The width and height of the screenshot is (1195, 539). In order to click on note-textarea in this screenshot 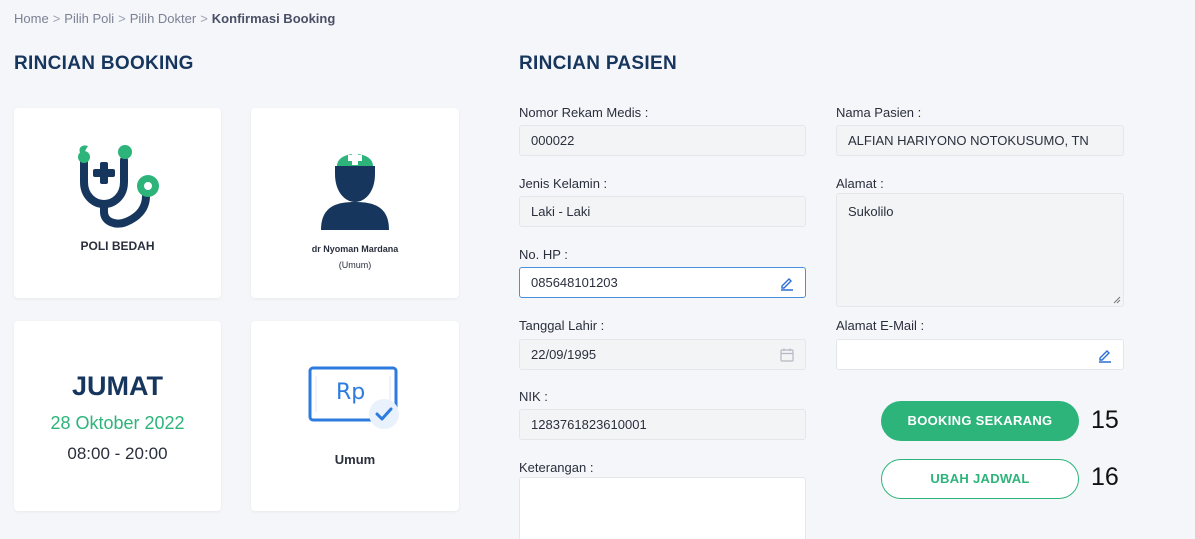, I will do `click(662, 508)`.